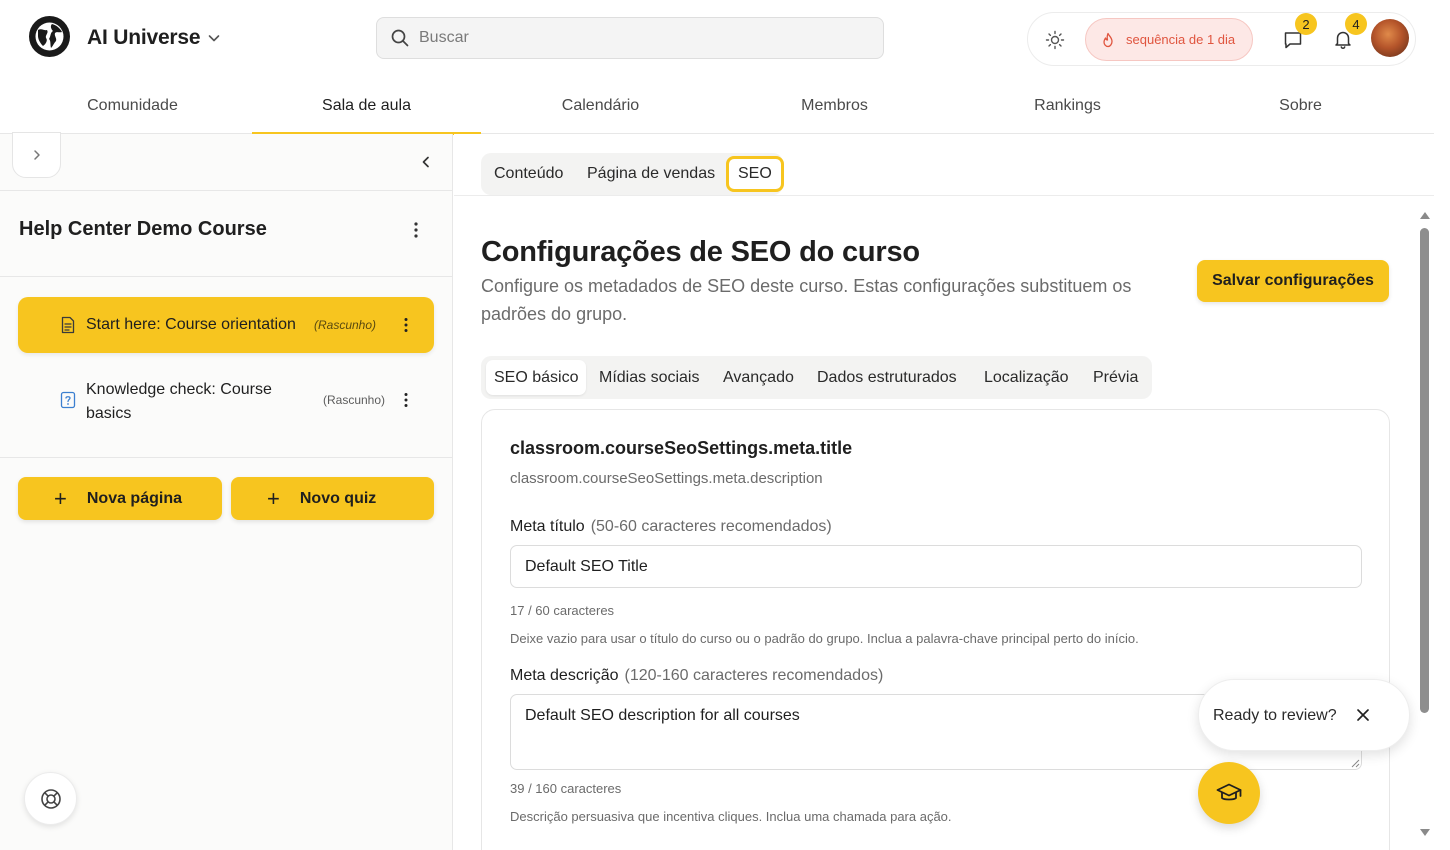 The image size is (1450, 850). Describe the element at coordinates (1293, 281) in the screenshot. I see `save-settings-button: Salvar configurações` at that location.